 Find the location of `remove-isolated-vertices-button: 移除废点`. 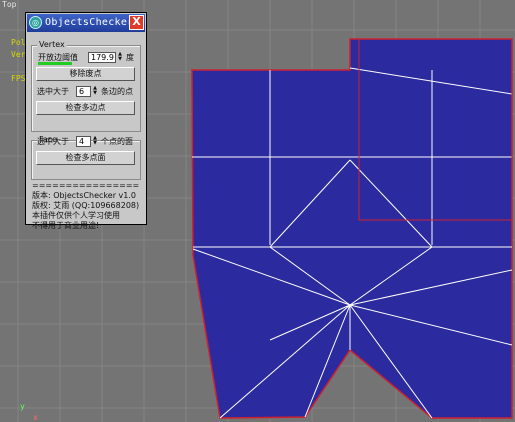

remove-isolated-vertices-button: 移除废点 is located at coordinates (85, 74).